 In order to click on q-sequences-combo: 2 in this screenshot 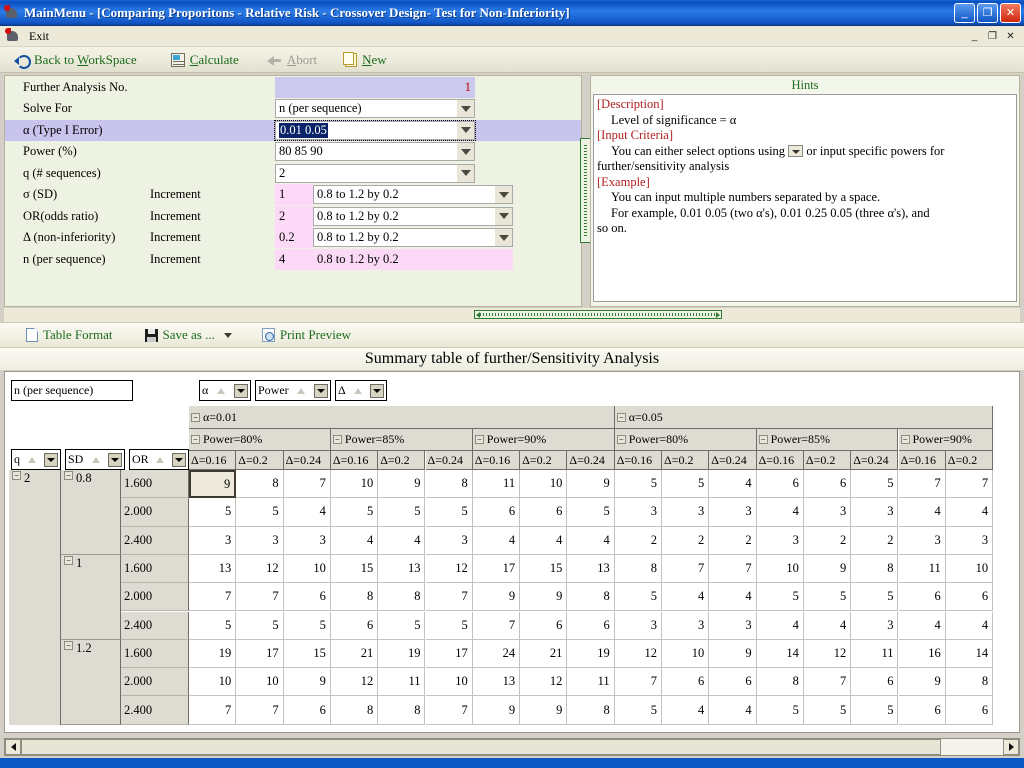, I will do `click(375, 173)`.